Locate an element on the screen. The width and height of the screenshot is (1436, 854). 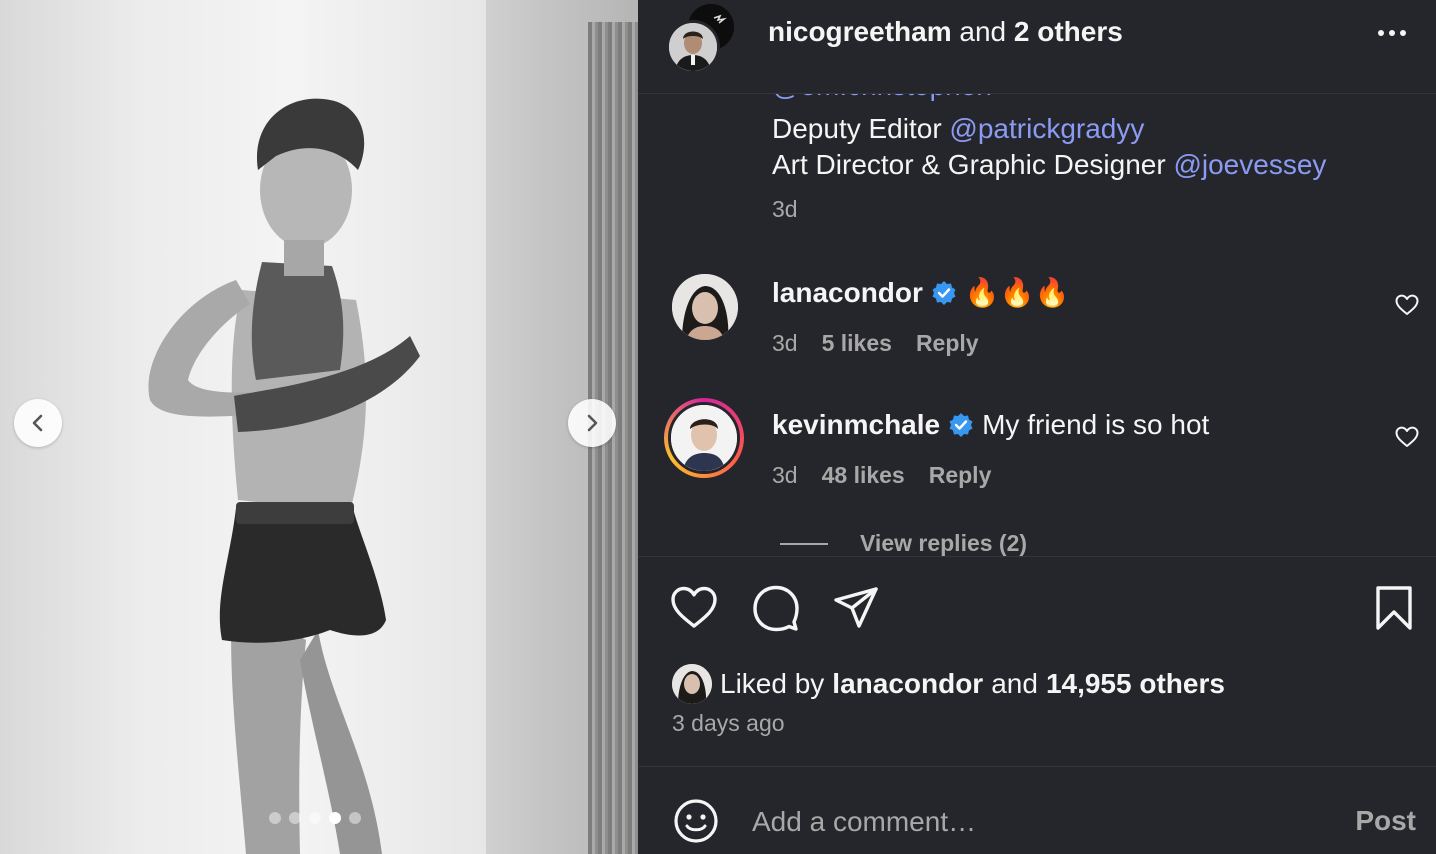
caption-line: Deputy Editor @patrickgradyy is located at coordinates (958, 129).